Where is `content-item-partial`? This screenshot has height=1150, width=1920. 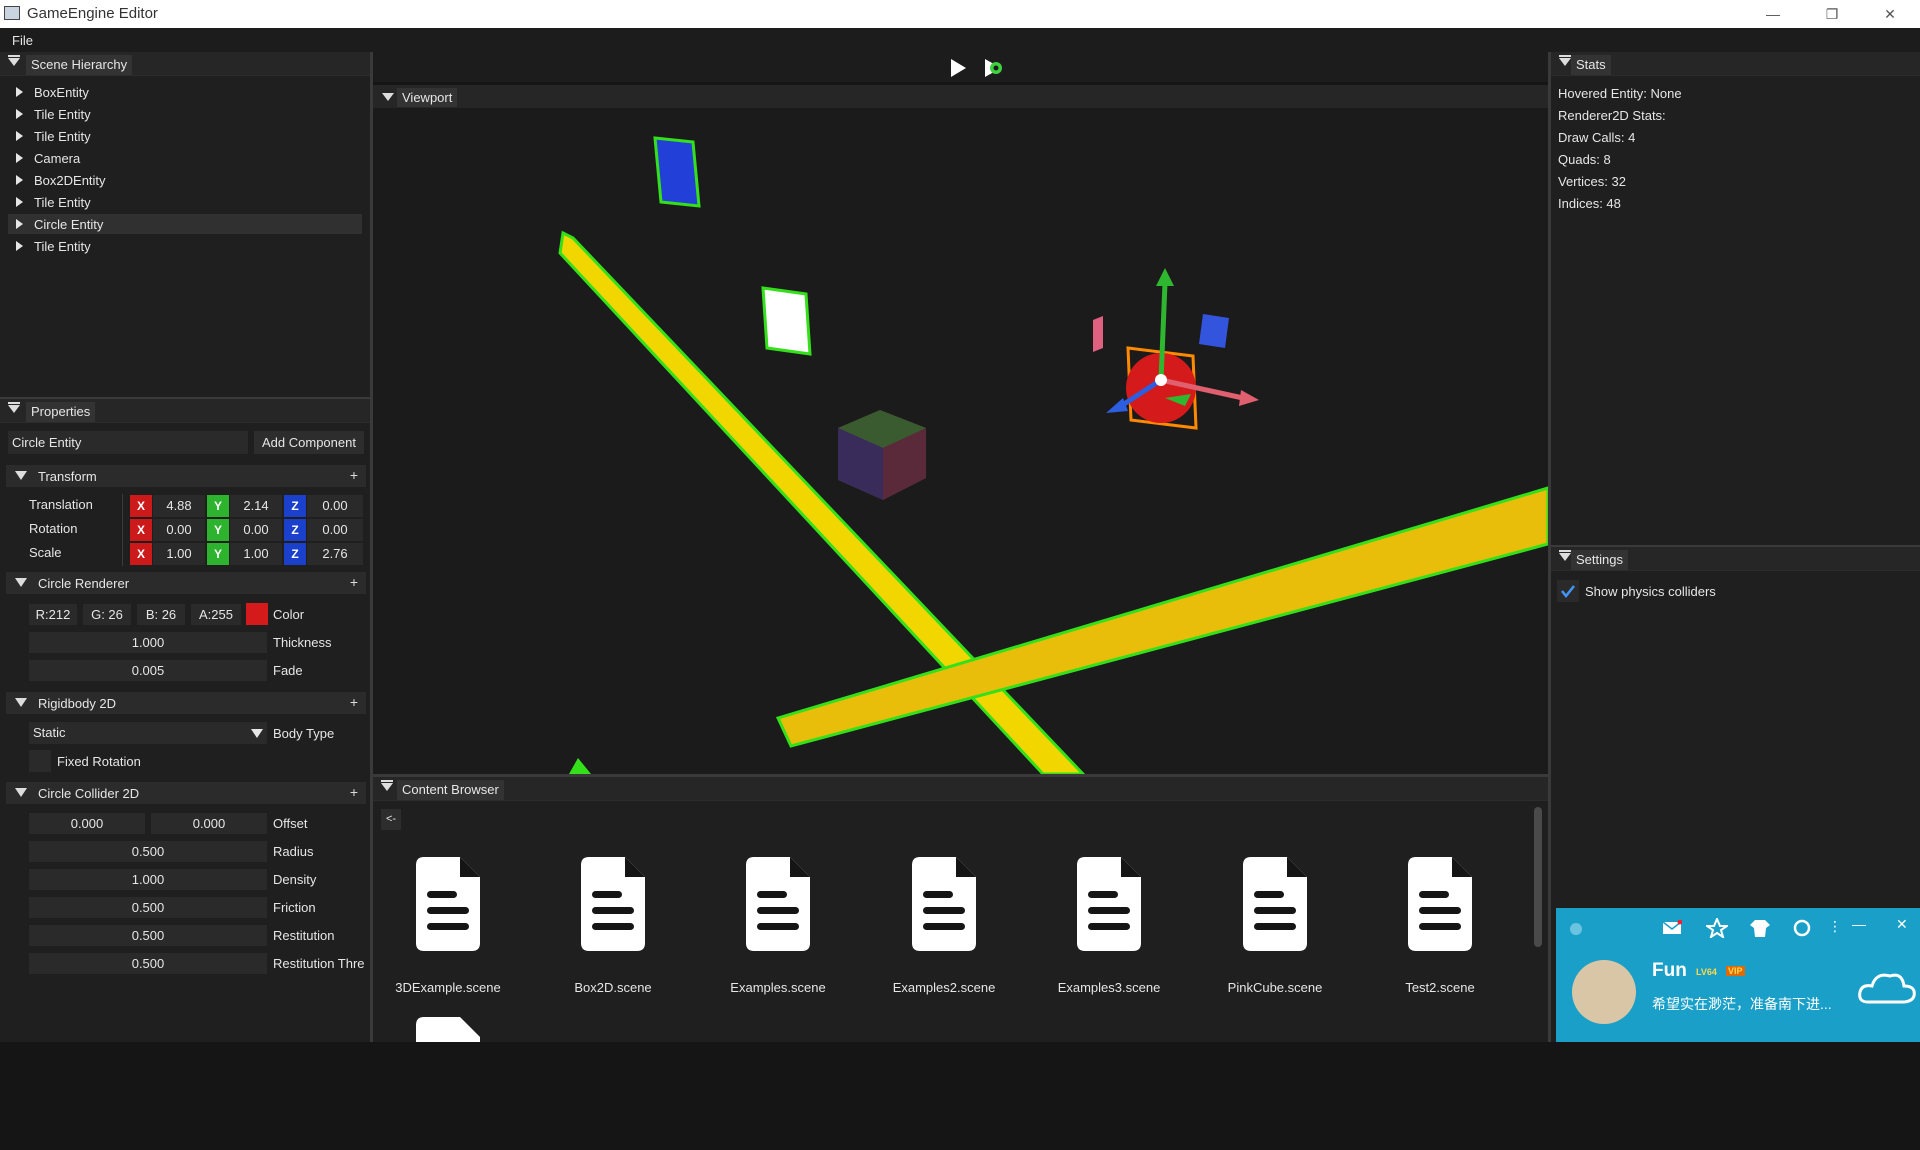
content-item-partial is located at coordinates (448, 1075).